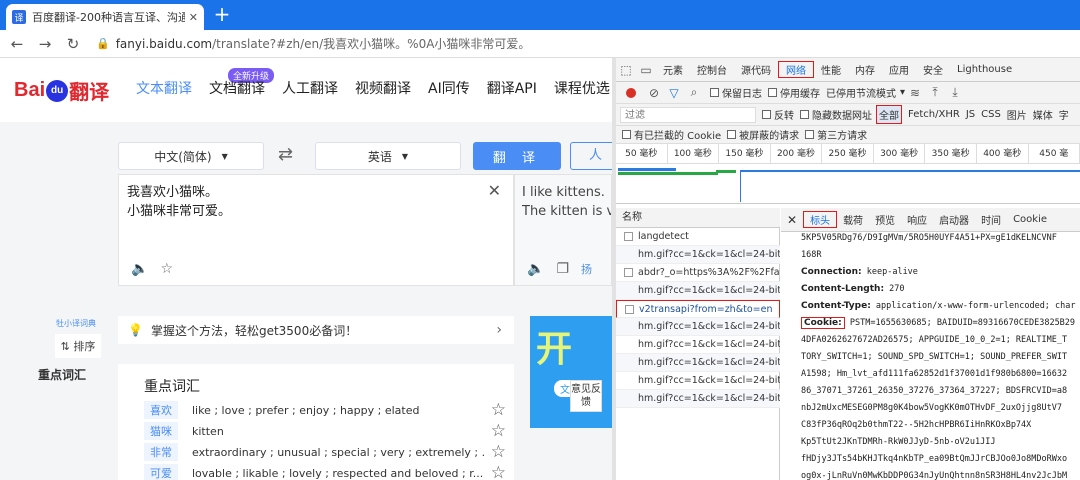 The image size is (1080, 480). I want to click on tab-timing: 时间, so click(991, 219).